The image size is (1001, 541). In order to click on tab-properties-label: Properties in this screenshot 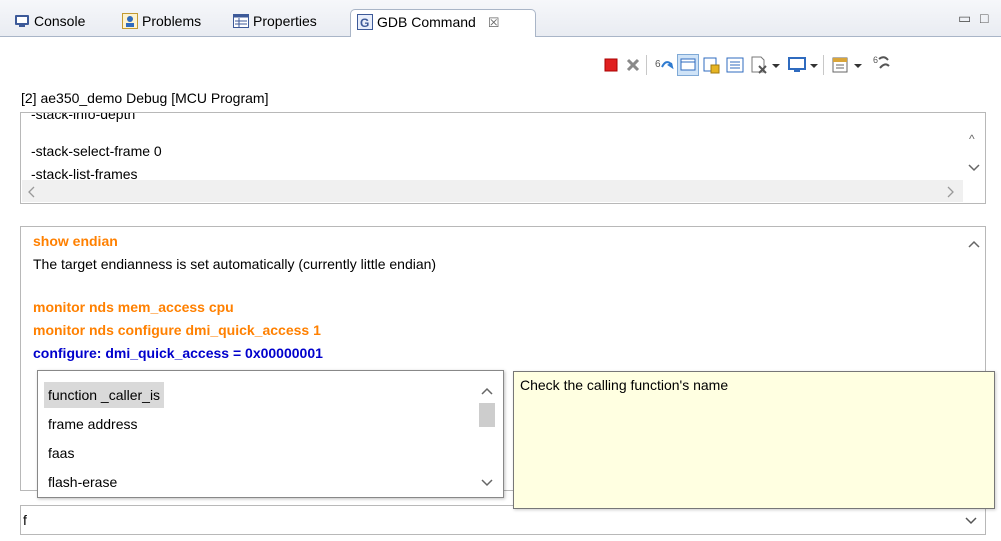, I will do `click(285, 21)`.